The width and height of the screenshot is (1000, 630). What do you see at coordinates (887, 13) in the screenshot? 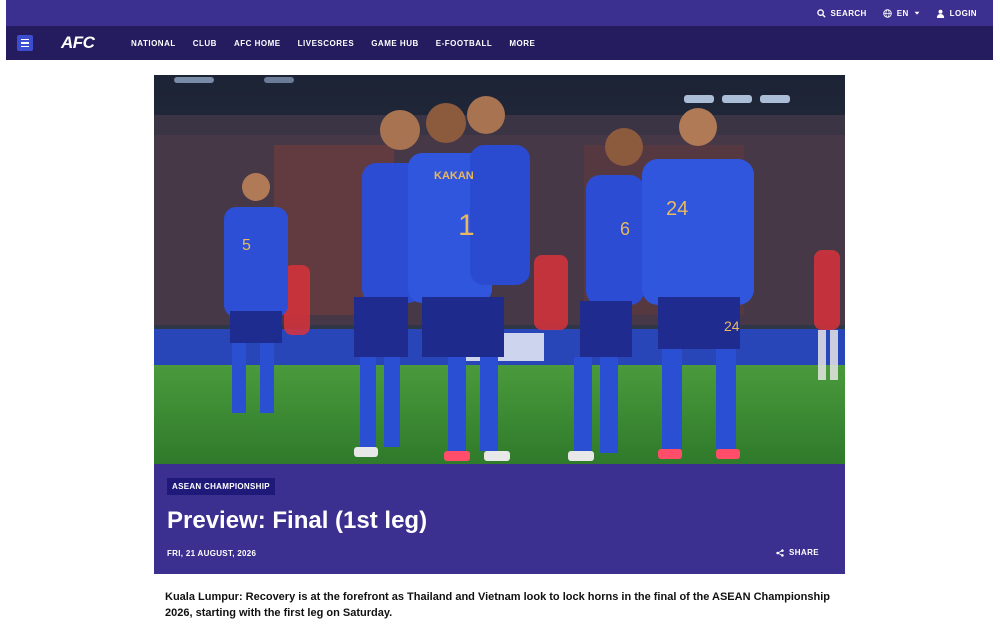
I see `globe-icon` at bounding box center [887, 13].